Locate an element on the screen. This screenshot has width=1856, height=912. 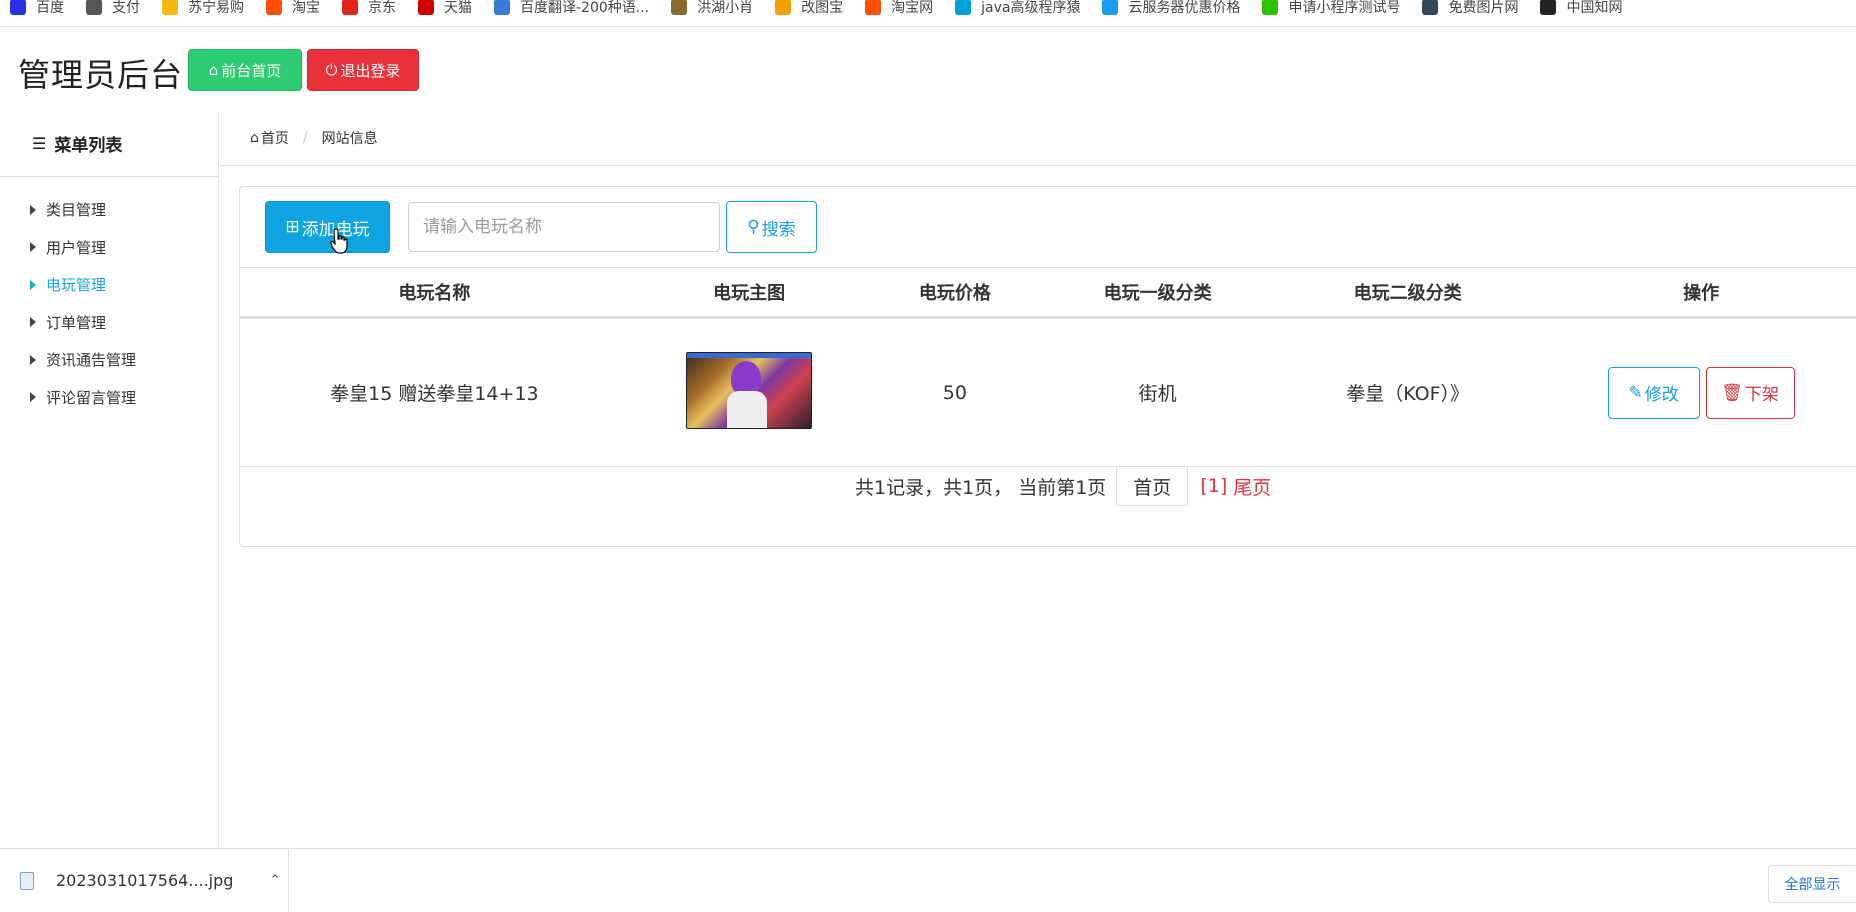
sidebar-item-category: 类目管理 is located at coordinates (109, 210).